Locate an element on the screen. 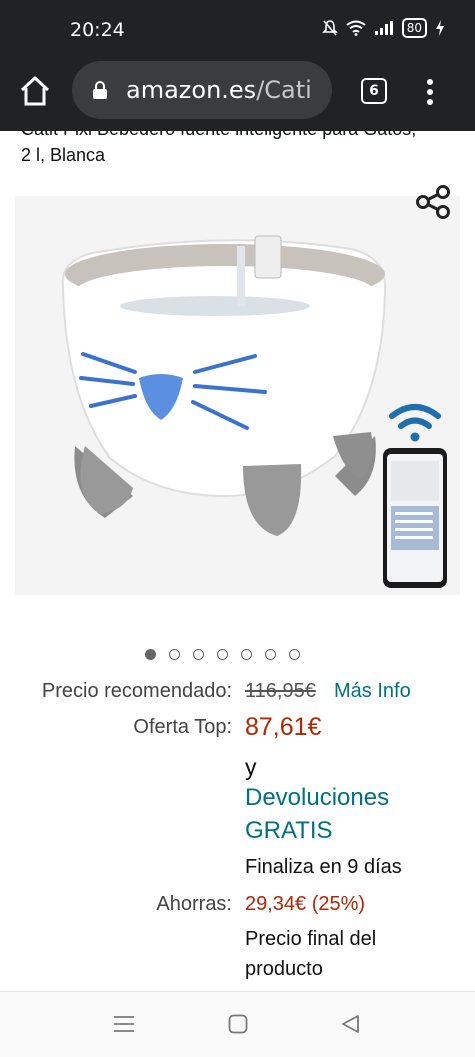 Image resolution: width=475 pixels, height=1057 pixels. url-text: amazon.es/Cati is located at coordinates (224, 90).